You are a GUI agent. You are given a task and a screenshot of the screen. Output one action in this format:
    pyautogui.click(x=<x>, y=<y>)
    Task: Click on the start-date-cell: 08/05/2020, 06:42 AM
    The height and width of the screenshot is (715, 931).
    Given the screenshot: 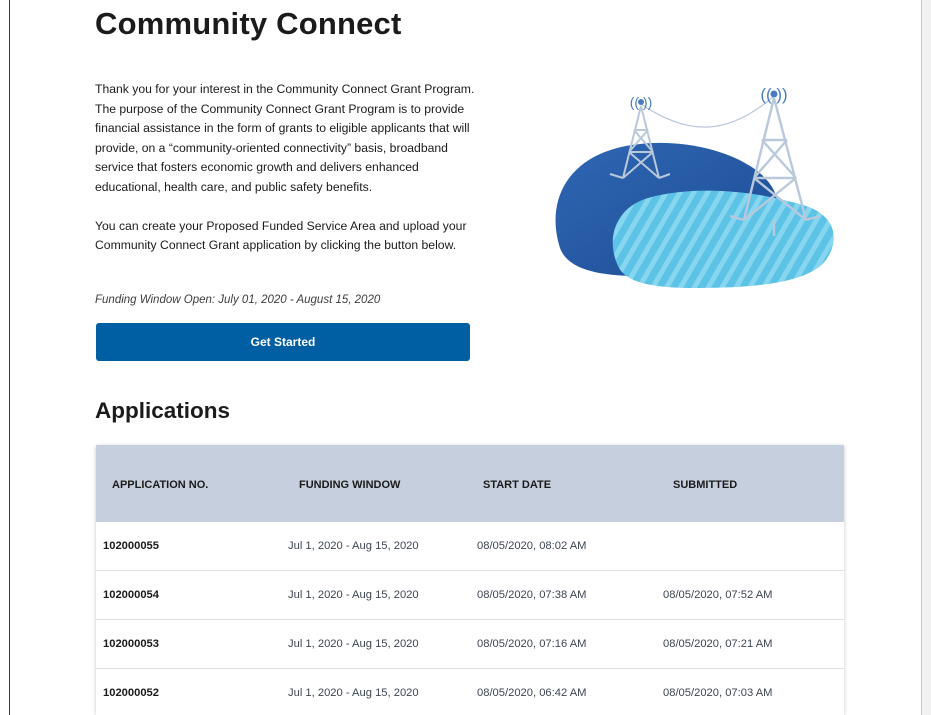 What is the action you would take?
    pyautogui.click(x=532, y=693)
    